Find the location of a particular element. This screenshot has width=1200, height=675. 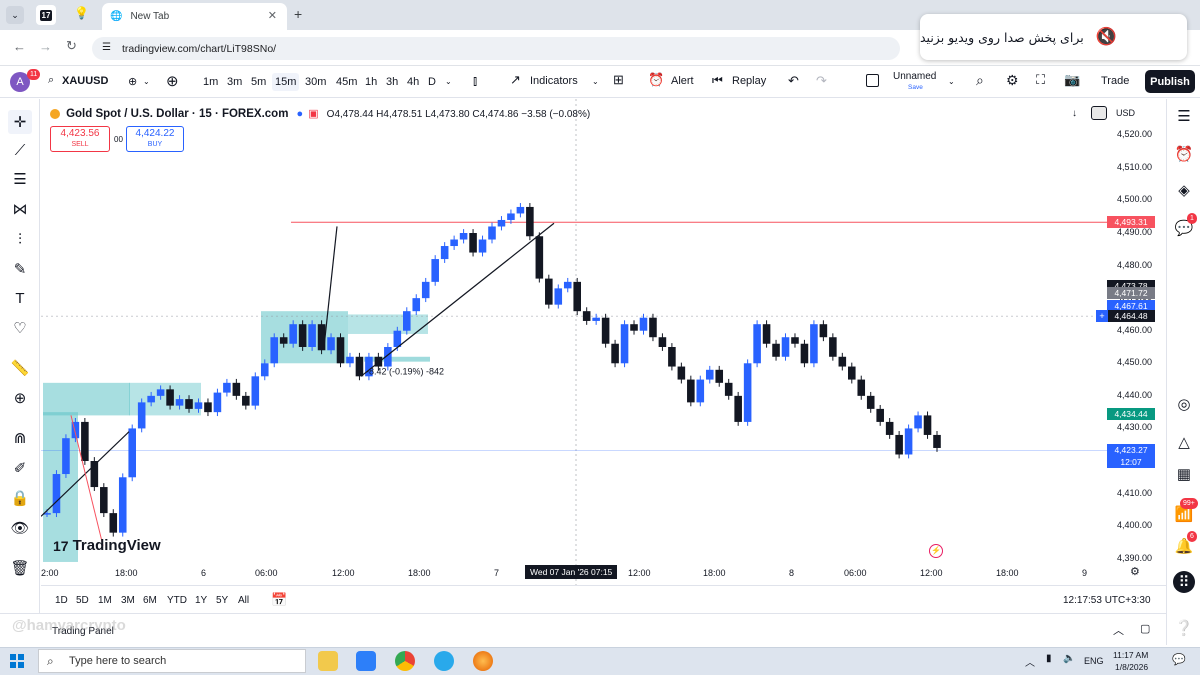

add-symbol-icon: ⊕ is located at coordinates (172, 81).